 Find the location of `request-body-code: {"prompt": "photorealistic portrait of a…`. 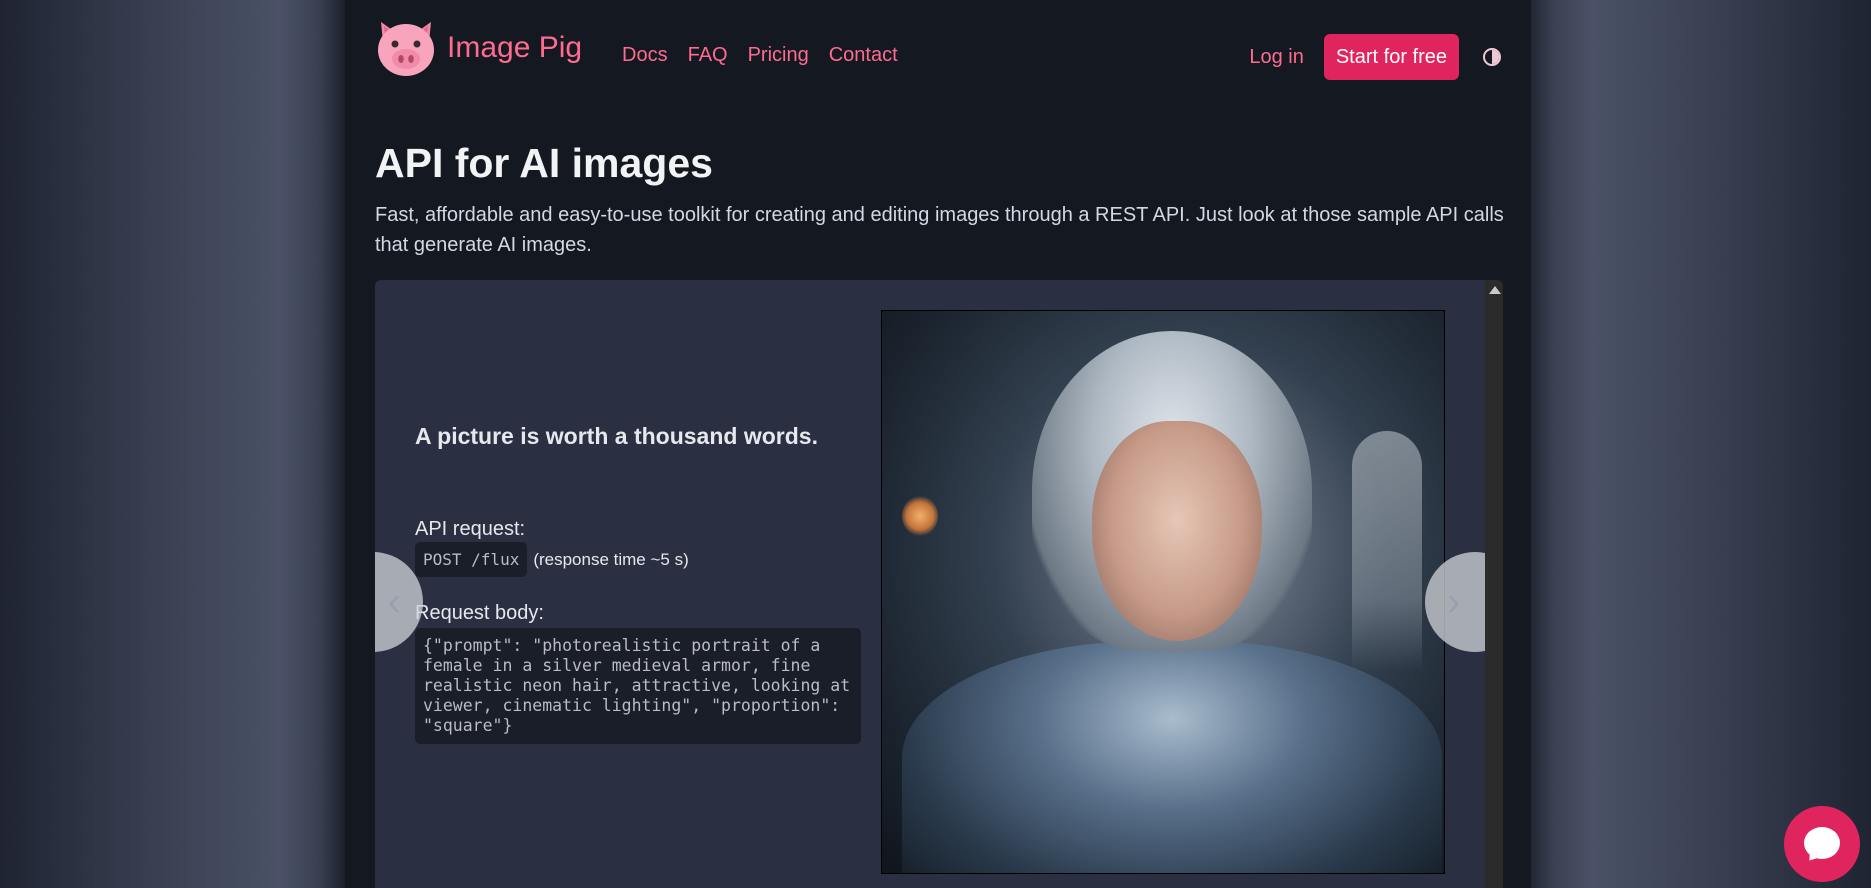

request-body-code: {"prompt": "photorealistic portrait of a… is located at coordinates (638, 686).